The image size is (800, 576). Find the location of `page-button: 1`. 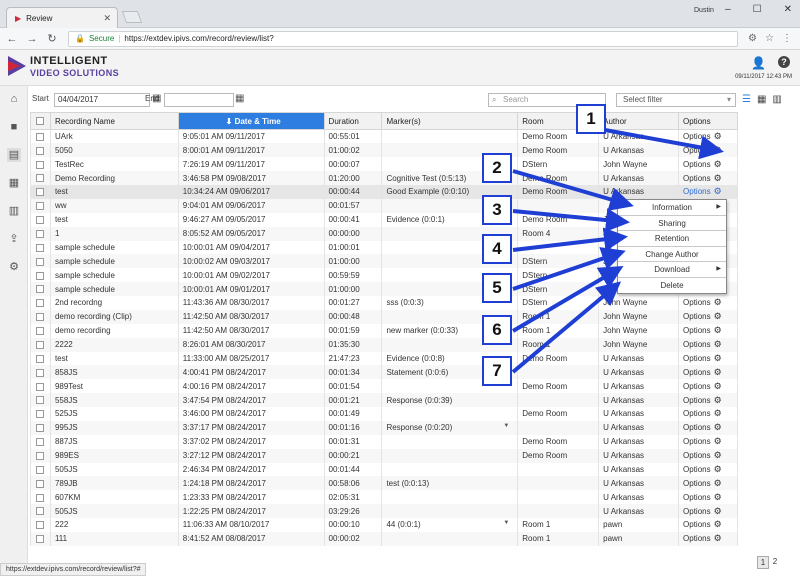

page-button: 1 is located at coordinates (763, 562).